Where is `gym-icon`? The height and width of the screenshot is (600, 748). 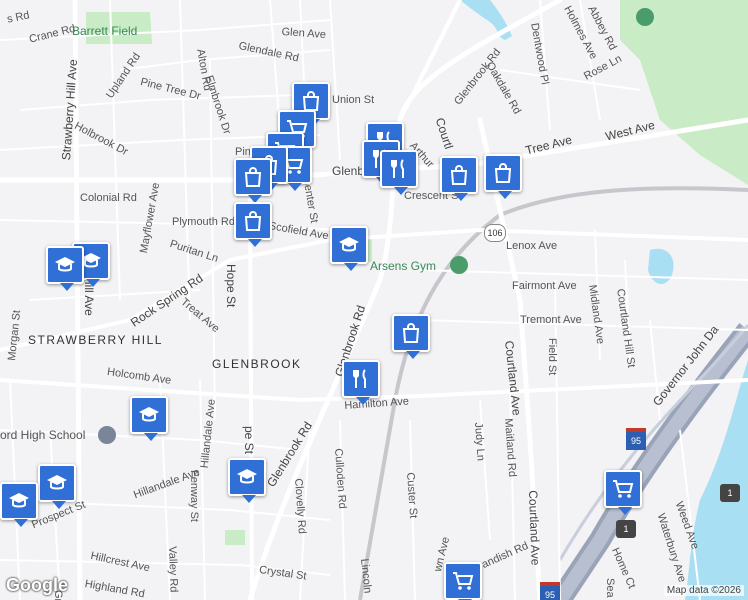
gym-icon is located at coordinates (459, 265).